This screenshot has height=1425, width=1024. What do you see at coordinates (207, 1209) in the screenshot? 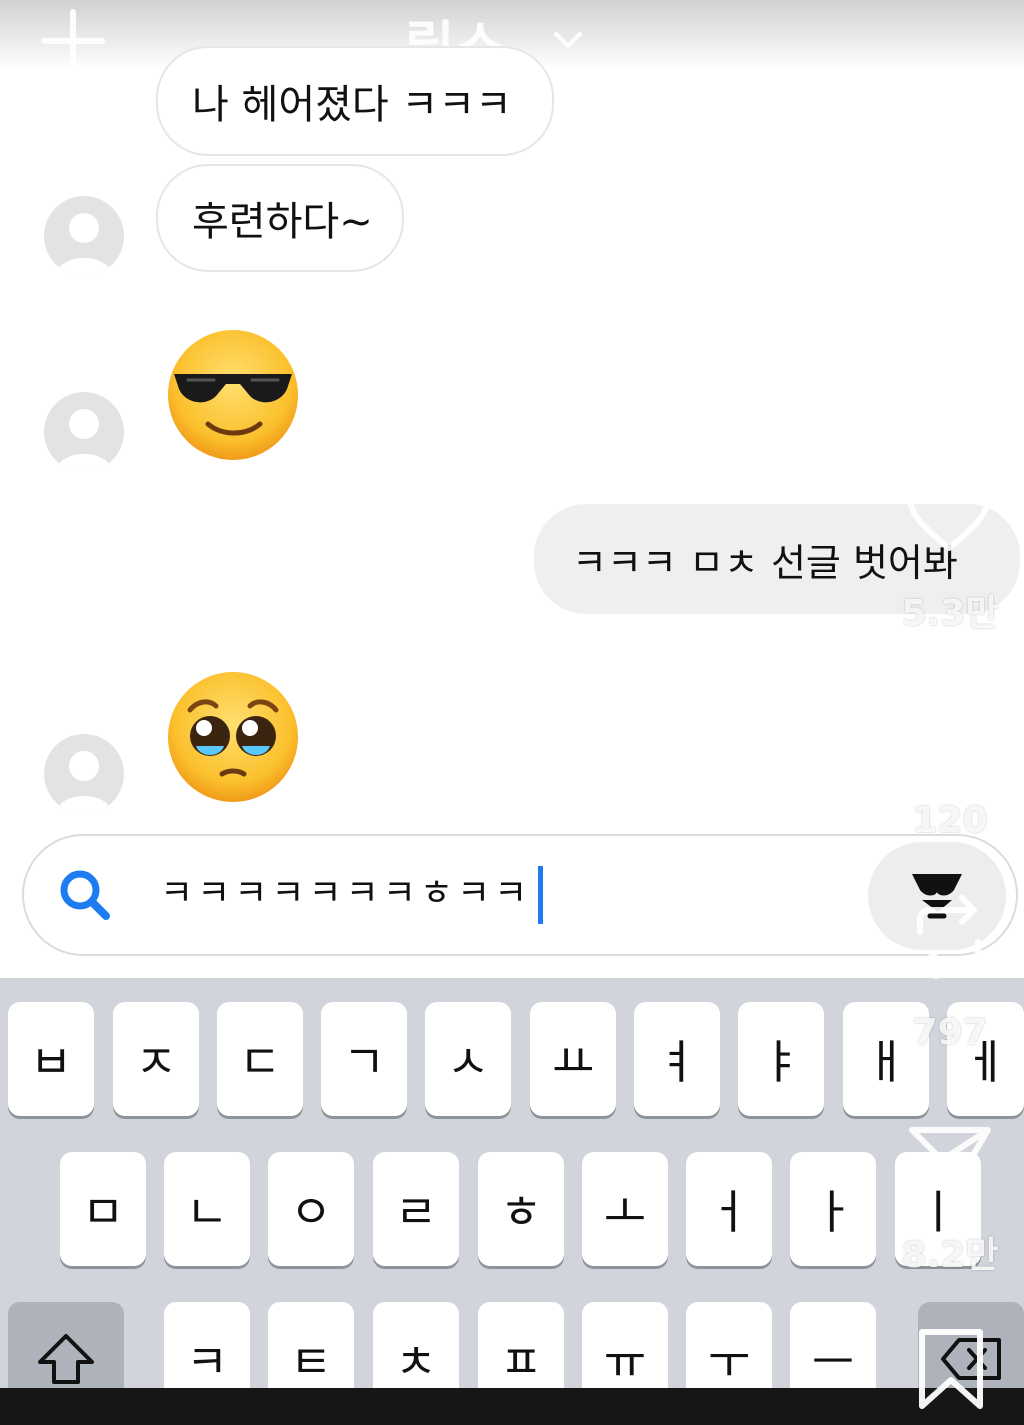
I see `key-nieun: ㄴ` at bounding box center [207, 1209].